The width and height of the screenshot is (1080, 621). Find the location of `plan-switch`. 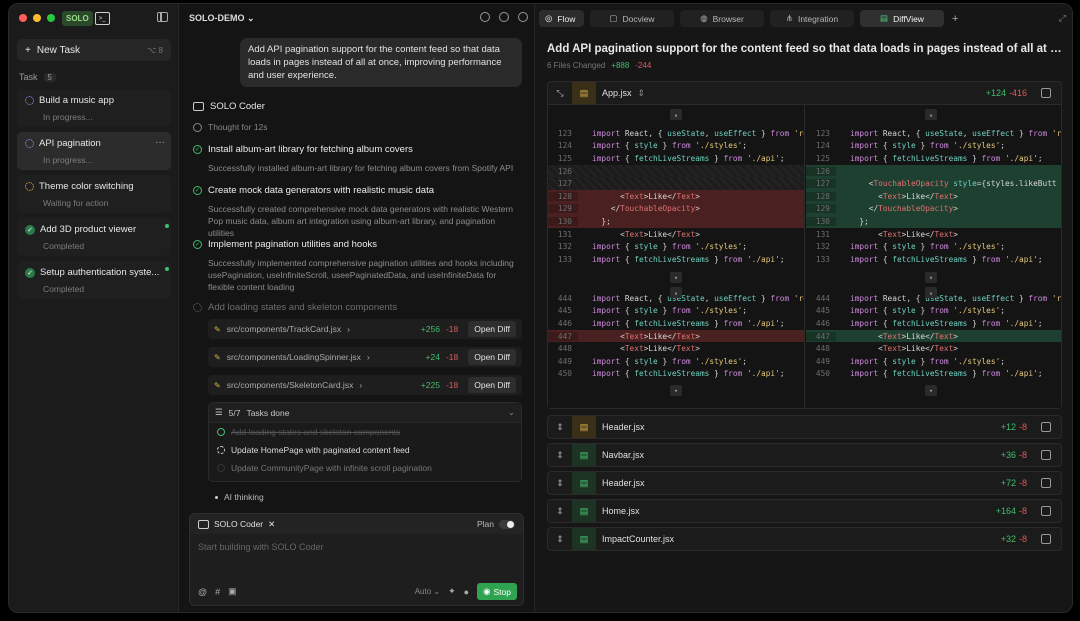

plan-switch is located at coordinates (507, 524).